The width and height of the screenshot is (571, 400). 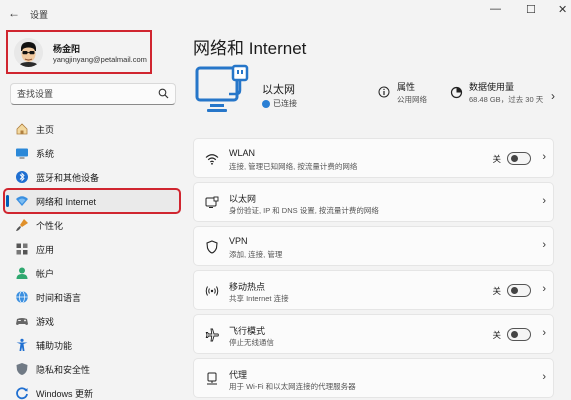 I want to click on ethernet-card: 以太网 身份验证, IP 和 DNS 设置, 按流量计费的网络 ›, so click(x=373, y=202).